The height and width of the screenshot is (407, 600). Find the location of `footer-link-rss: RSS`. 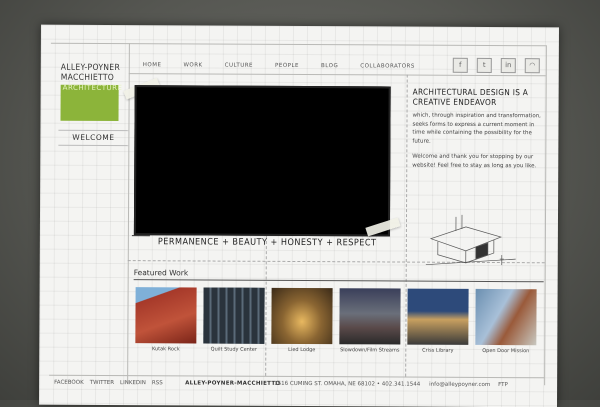

footer-link-rss: RSS is located at coordinates (157, 383).